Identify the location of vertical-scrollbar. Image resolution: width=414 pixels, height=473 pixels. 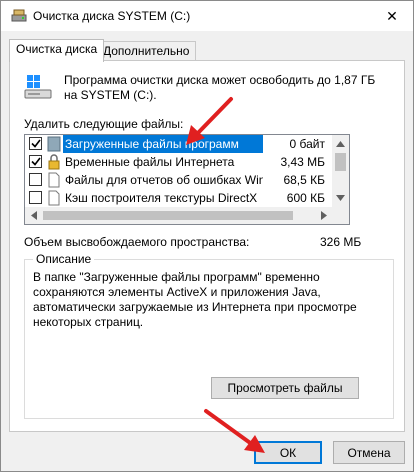
(340, 171).